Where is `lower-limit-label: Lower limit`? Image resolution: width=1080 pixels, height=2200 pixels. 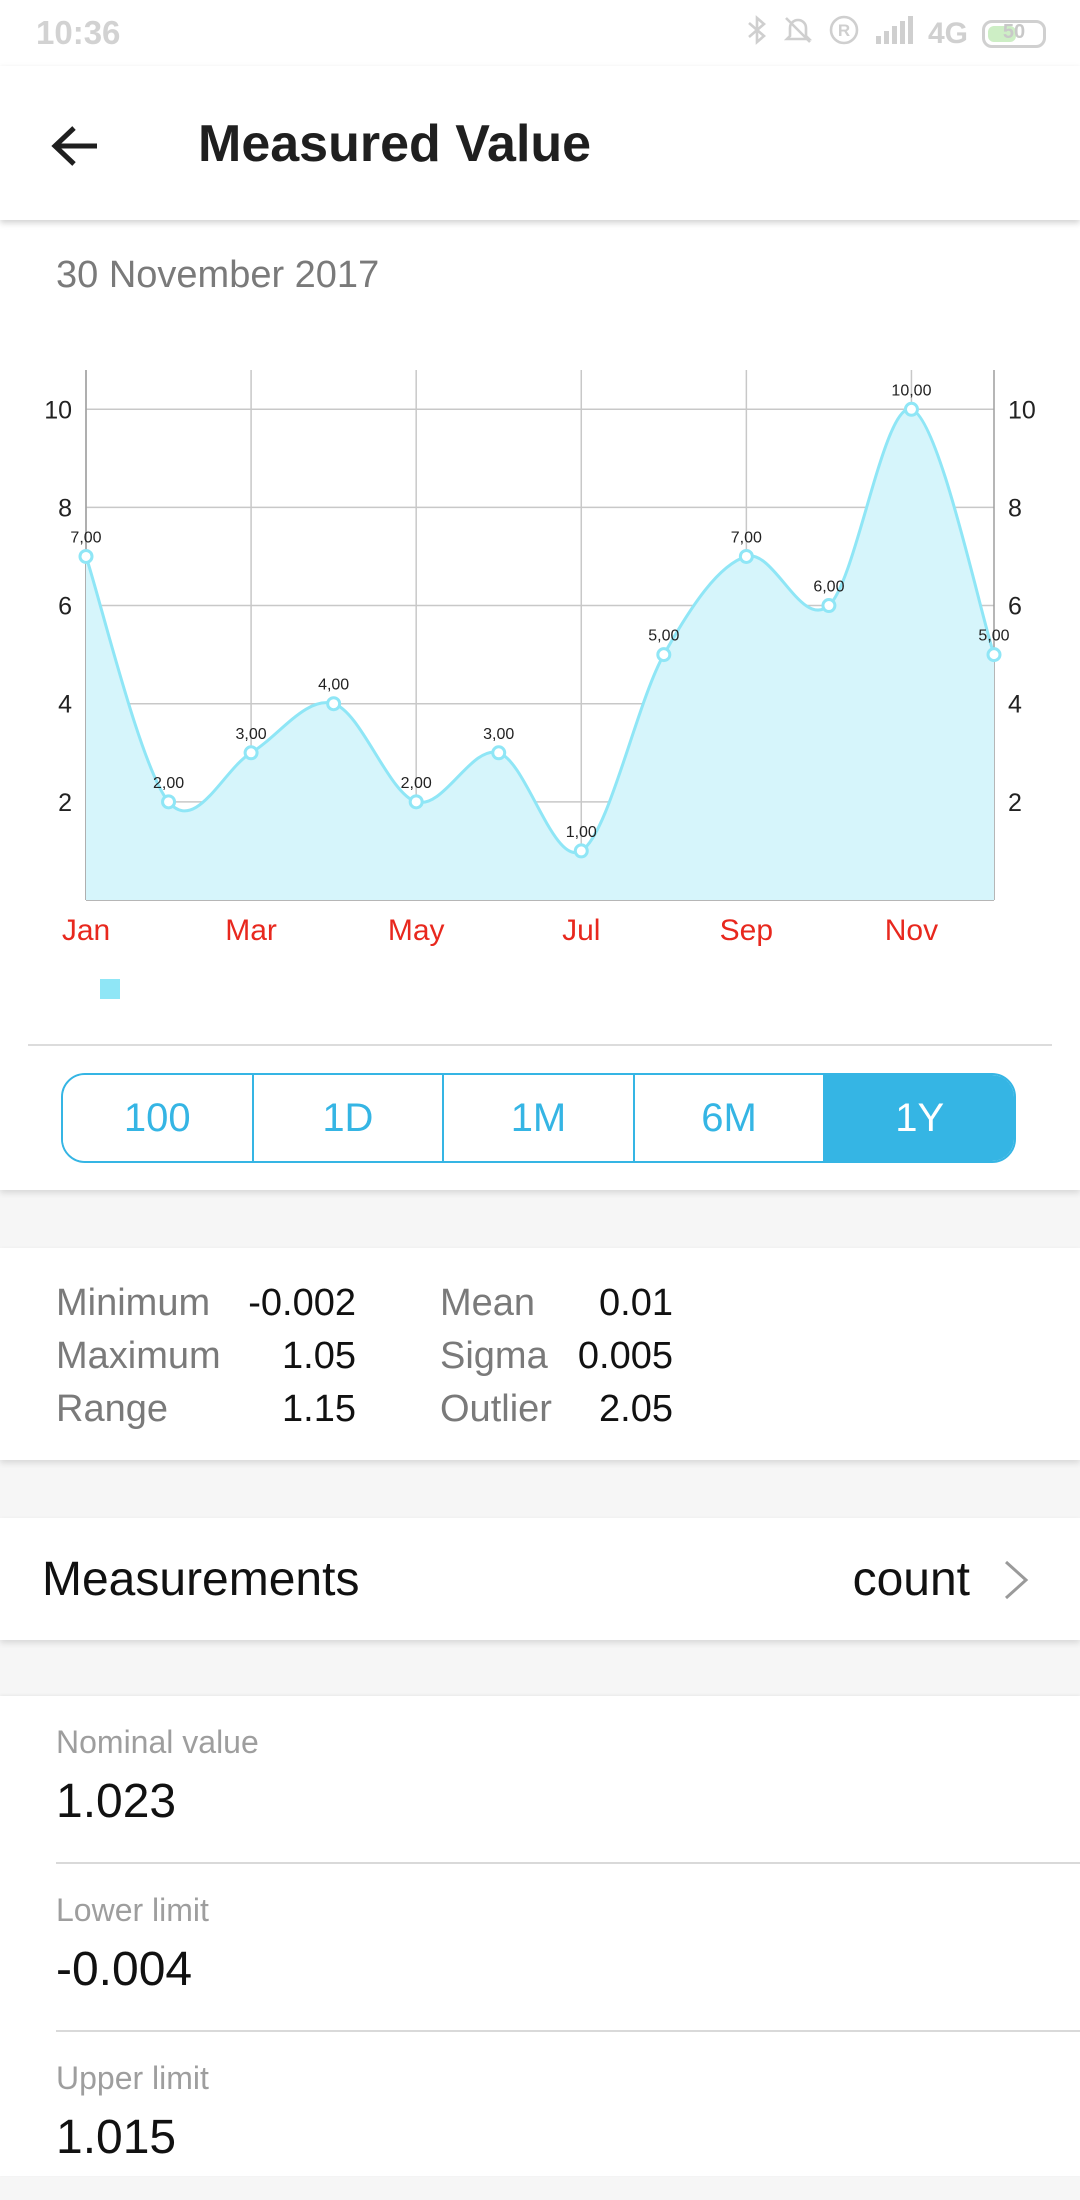
lower-limit-label: Lower limit is located at coordinates (132, 1910).